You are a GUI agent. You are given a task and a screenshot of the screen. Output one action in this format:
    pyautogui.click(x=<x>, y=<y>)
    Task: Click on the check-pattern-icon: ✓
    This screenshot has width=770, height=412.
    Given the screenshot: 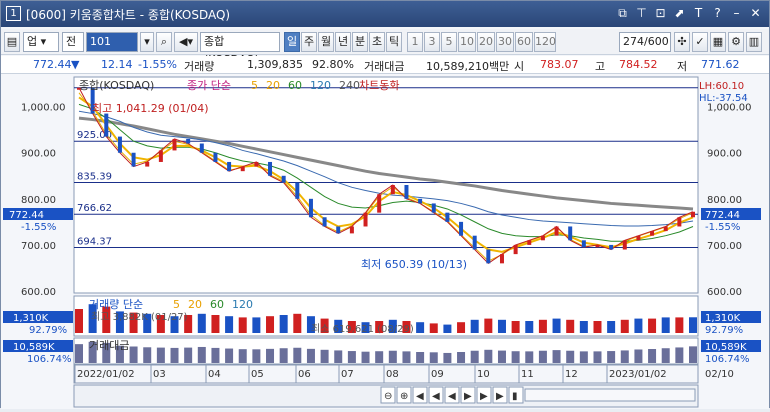 What is the action you would take?
    pyautogui.click(x=700, y=42)
    